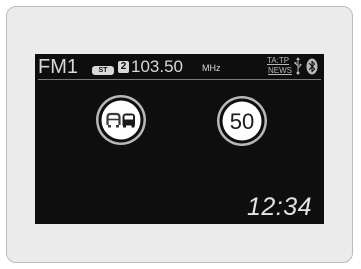 Image resolution: width=361 pixels, height=269 pixels. What do you see at coordinates (312, 66) in the screenshot?
I see `bluetooth-icon` at bounding box center [312, 66].